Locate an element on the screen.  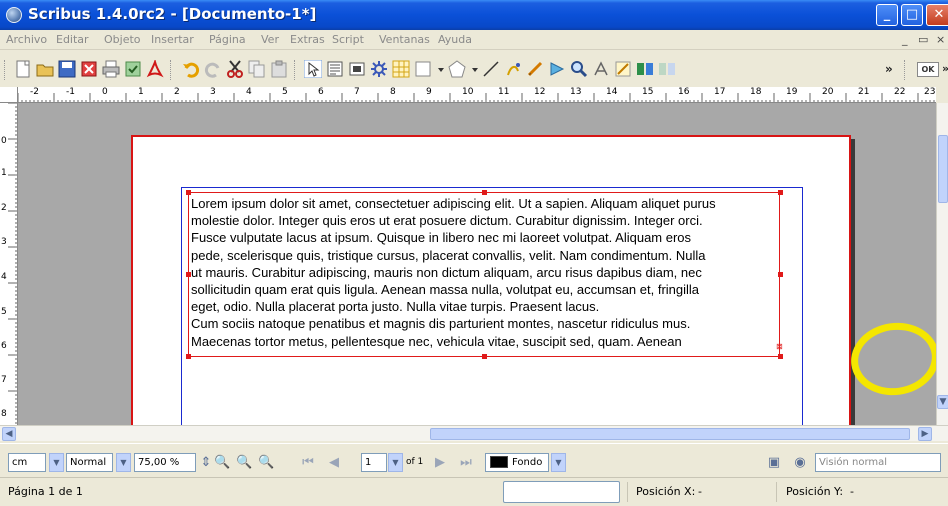
toolbar-overflow-right: » is located at coordinates (945, 68).